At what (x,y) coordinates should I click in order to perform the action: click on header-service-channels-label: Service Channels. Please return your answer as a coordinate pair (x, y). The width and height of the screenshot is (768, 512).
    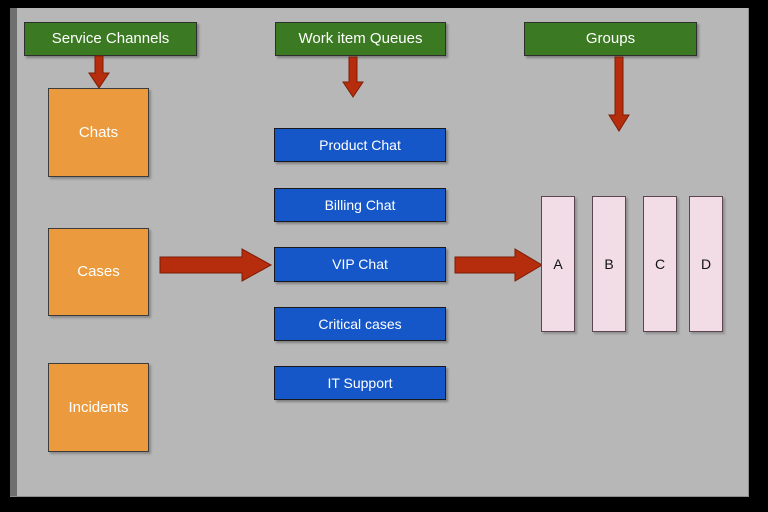
    Looking at the image, I should click on (110, 39).